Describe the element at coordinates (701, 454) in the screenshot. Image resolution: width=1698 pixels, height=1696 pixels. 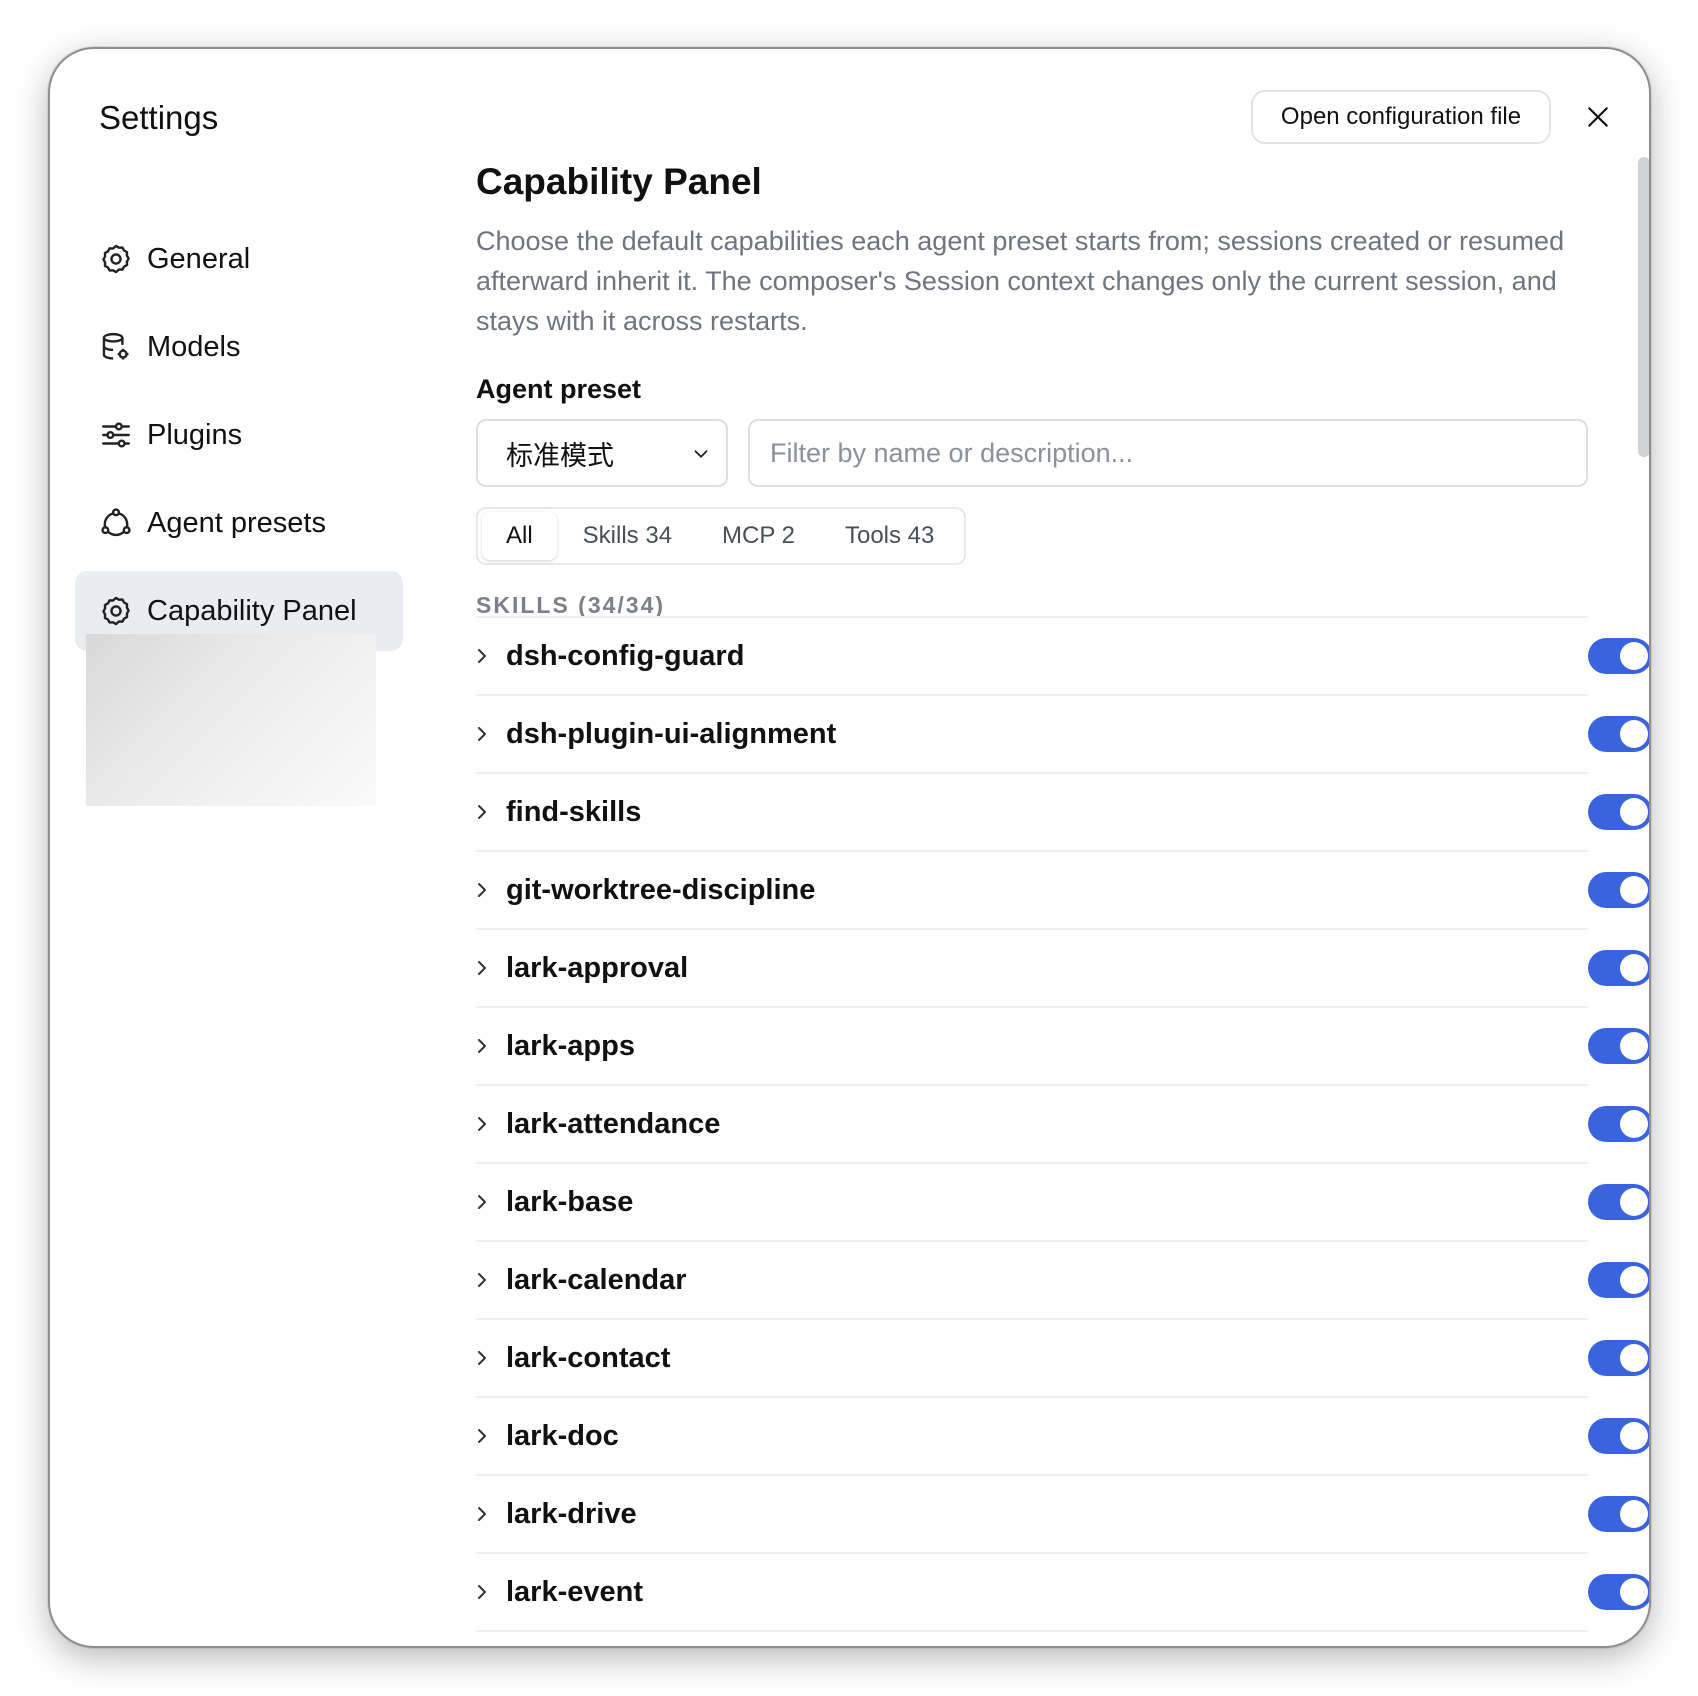
I see `chevron-down-icon` at that location.